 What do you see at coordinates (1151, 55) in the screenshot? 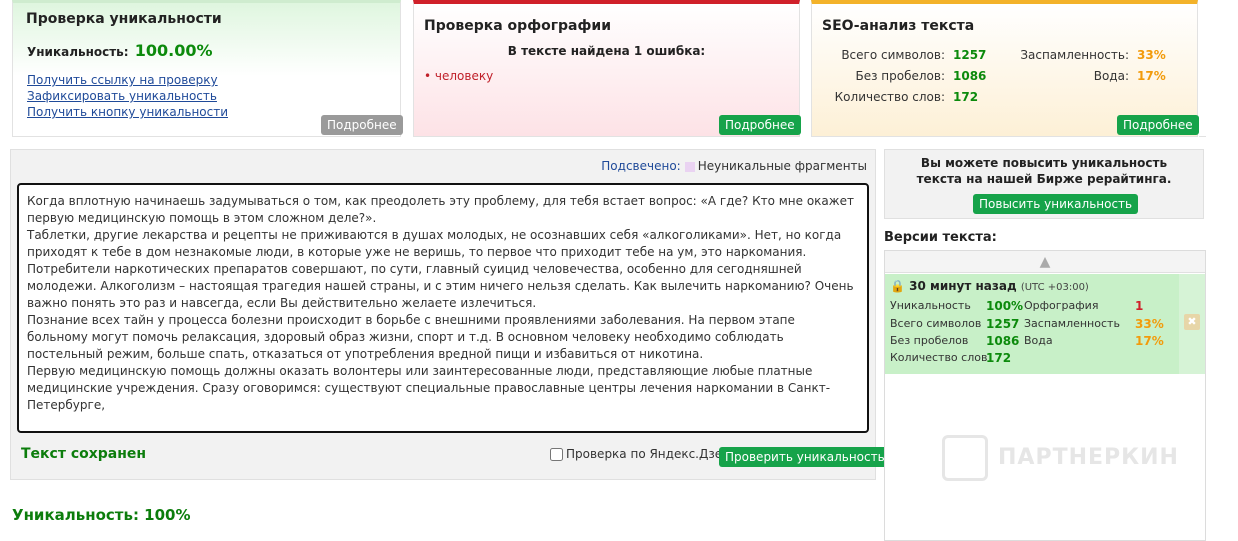
I see `seo-spam-value: 33%` at bounding box center [1151, 55].